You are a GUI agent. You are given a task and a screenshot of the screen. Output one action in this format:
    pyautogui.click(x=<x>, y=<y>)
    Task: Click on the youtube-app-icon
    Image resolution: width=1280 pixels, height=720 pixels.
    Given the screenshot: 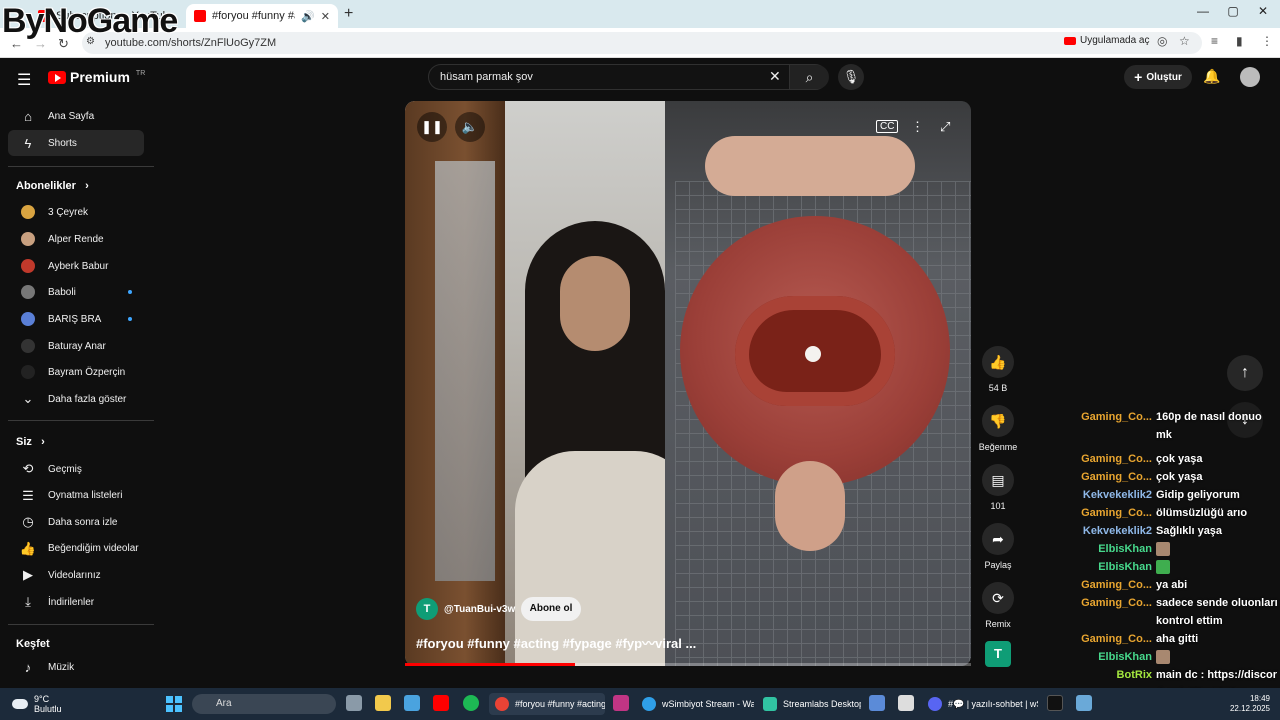 What is the action you would take?
    pyautogui.click(x=441, y=703)
    